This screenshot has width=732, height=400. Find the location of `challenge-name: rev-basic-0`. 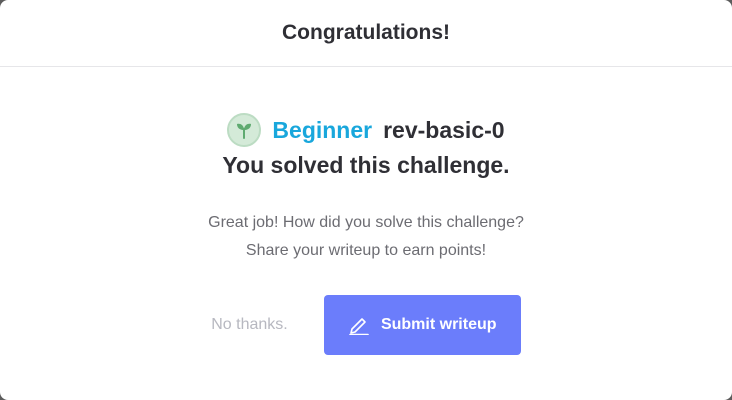

challenge-name: rev-basic-0 is located at coordinates (444, 129).